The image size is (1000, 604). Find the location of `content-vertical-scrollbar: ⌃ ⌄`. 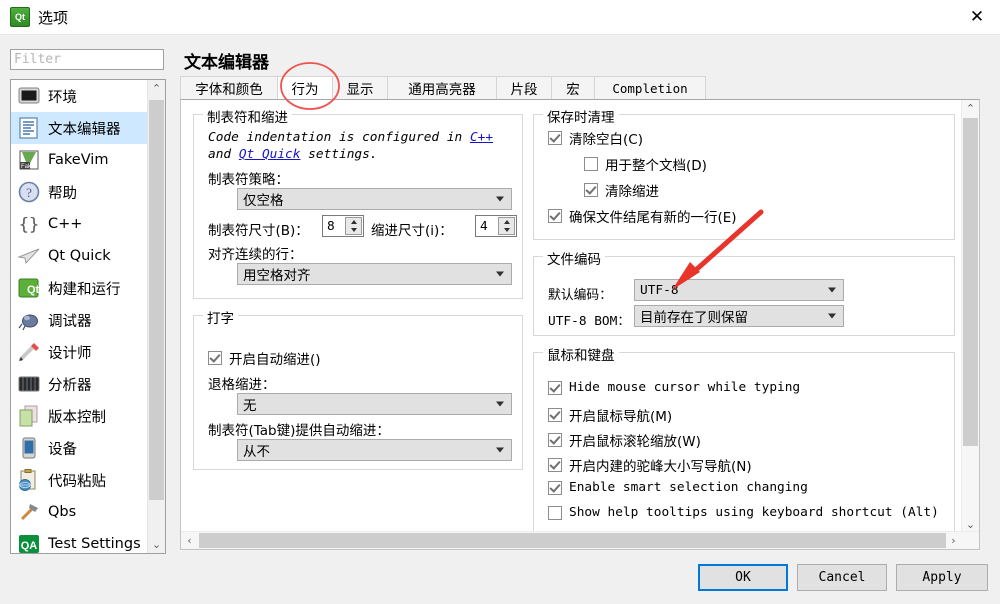

content-vertical-scrollbar: ⌃ ⌄ is located at coordinates (970, 316).